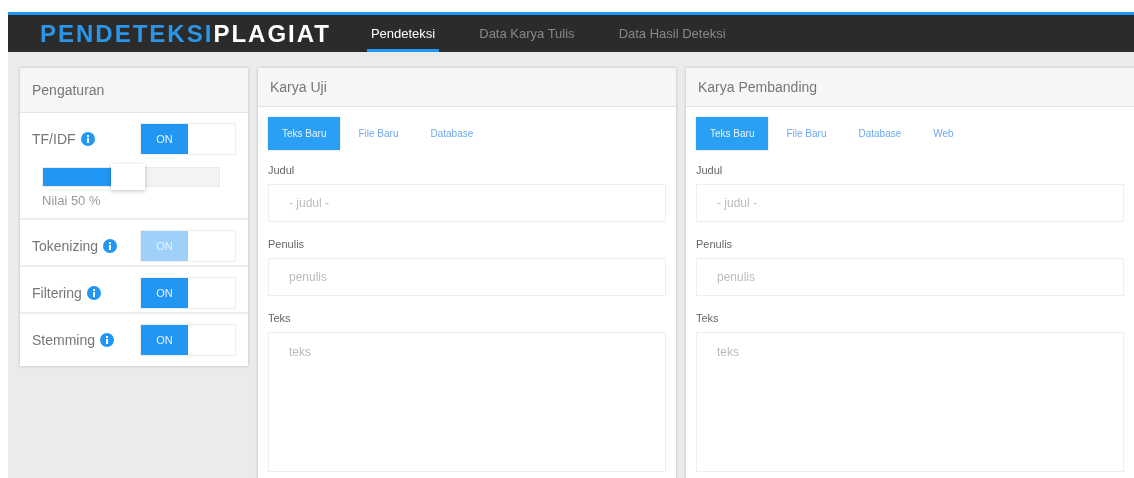  What do you see at coordinates (943, 133) in the screenshot?
I see `source-tab: Web` at bounding box center [943, 133].